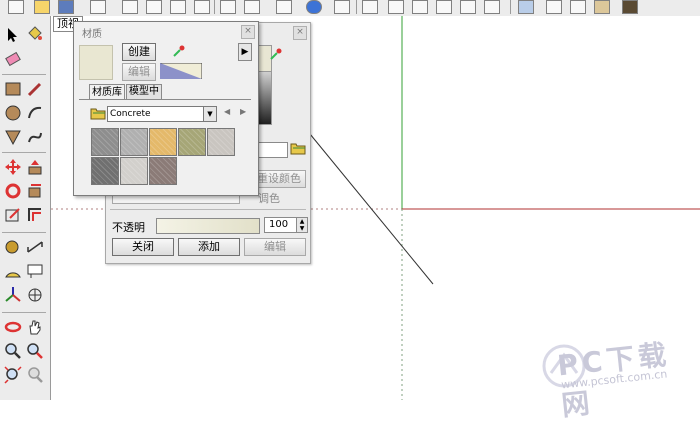 The image size is (700, 424). What do you see at coordinates (178, 7) in the screenshot?
I see `paste-icon` at bounding box center [178, 7].